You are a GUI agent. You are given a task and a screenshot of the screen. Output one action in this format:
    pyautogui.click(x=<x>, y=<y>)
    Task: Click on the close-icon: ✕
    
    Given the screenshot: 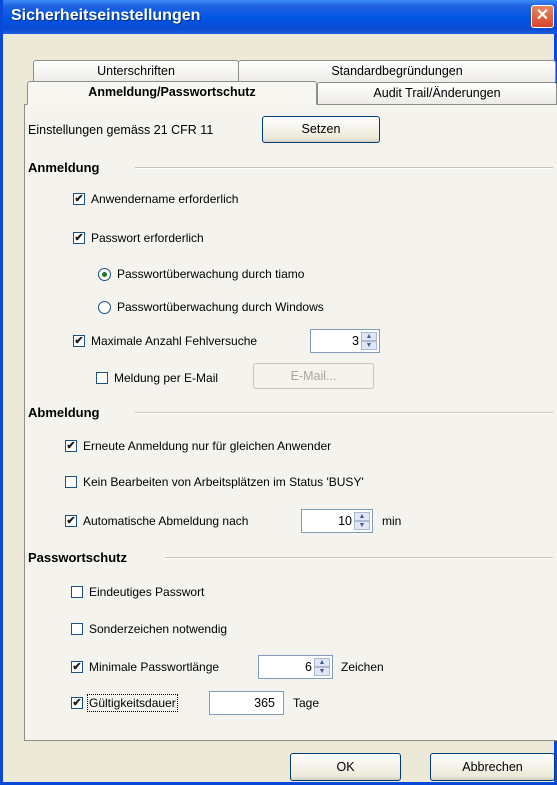 What is the action you would take?
    pyautogui.click(x=542, y=15)
    